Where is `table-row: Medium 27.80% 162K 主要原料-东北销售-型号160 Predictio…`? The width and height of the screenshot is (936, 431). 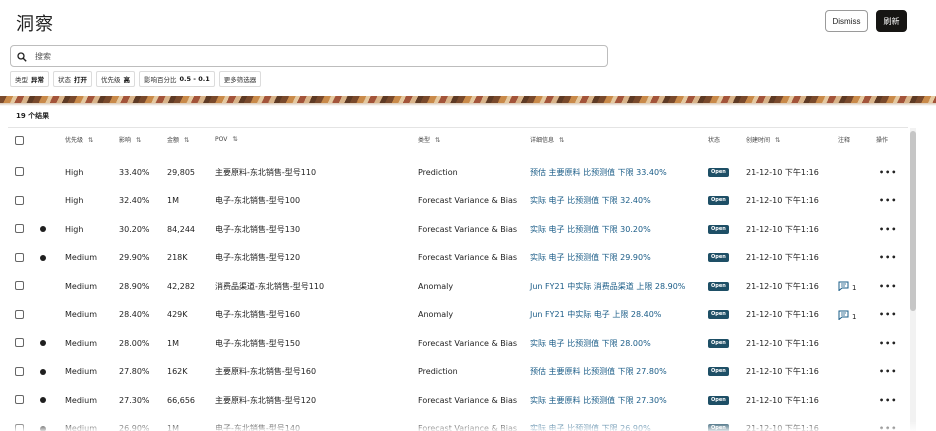
table-row: Medium 27.80% 162K 主要原料-东北销售-型号160 Predictio… is located at coordinates (458, 372).